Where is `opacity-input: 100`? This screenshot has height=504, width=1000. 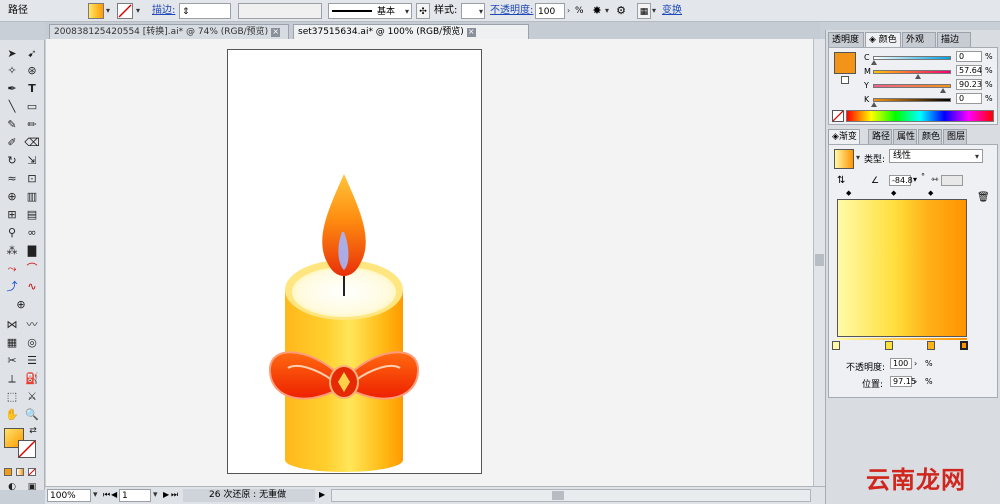
opacity-input: 100 is located at coordinates (550, 11).